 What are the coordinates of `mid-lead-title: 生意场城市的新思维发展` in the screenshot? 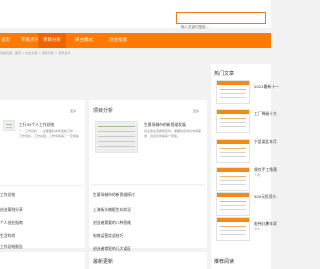 It's located at (165, 125).